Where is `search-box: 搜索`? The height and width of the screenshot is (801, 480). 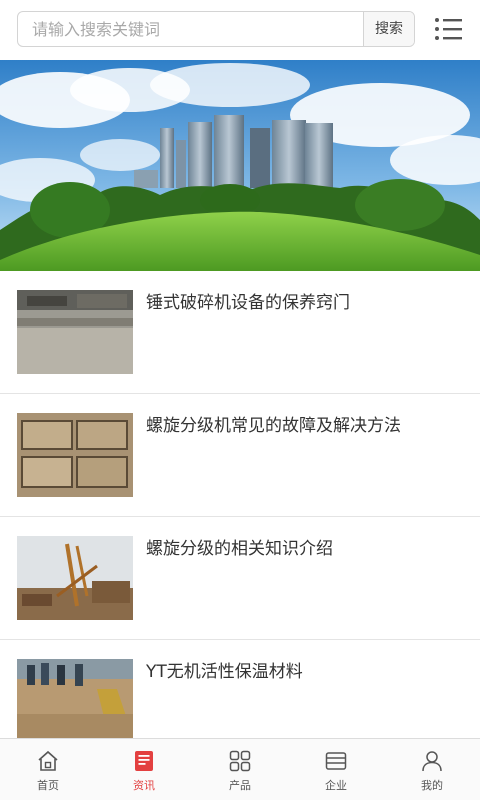
search-box: 搜索 is located at coordinates (216, 29).